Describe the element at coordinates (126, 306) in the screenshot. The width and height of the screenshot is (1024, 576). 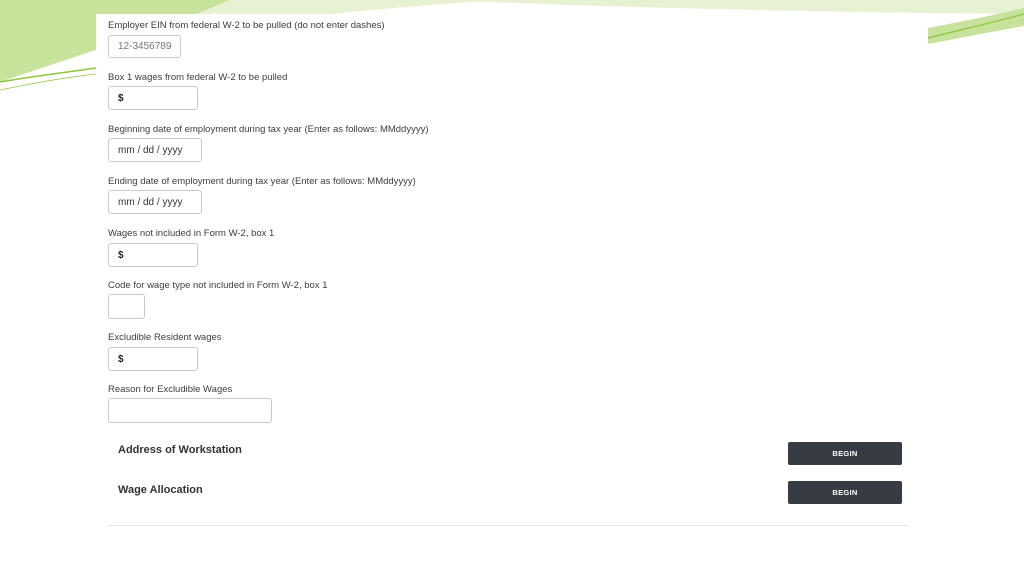
I see `wage-type-code-input` at that location.